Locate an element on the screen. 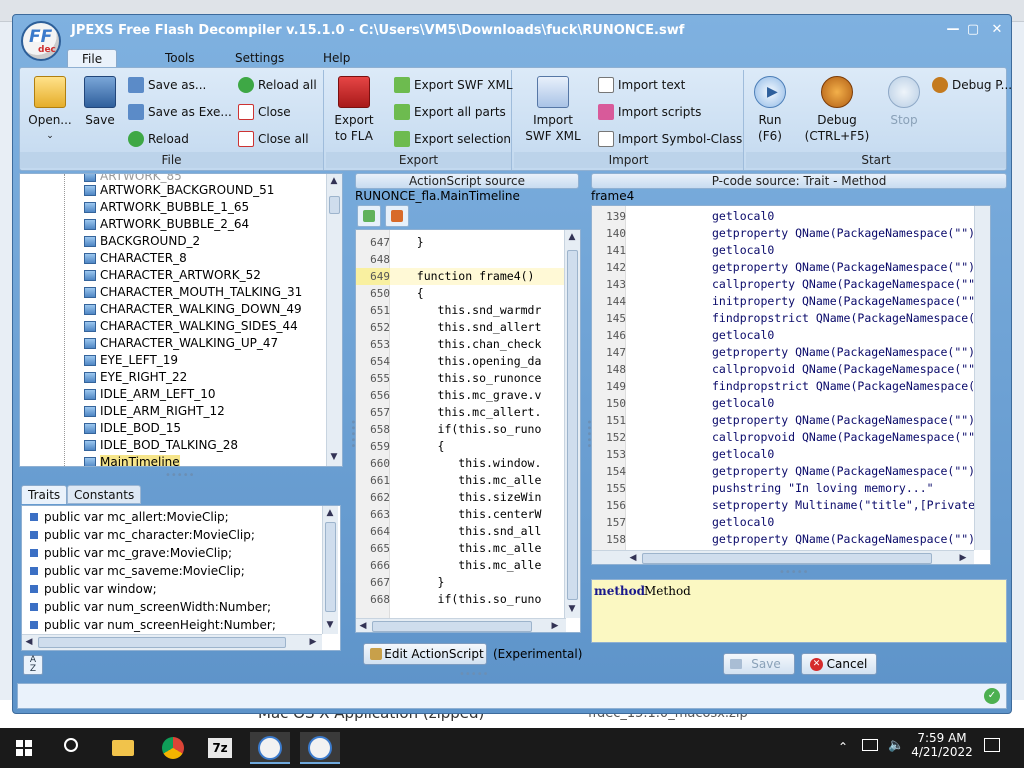 The width and height of the screenshot is (1024, 768). tree-item: ARTWORK_BACKGROUND_51 is located at coordinates (179, 190).